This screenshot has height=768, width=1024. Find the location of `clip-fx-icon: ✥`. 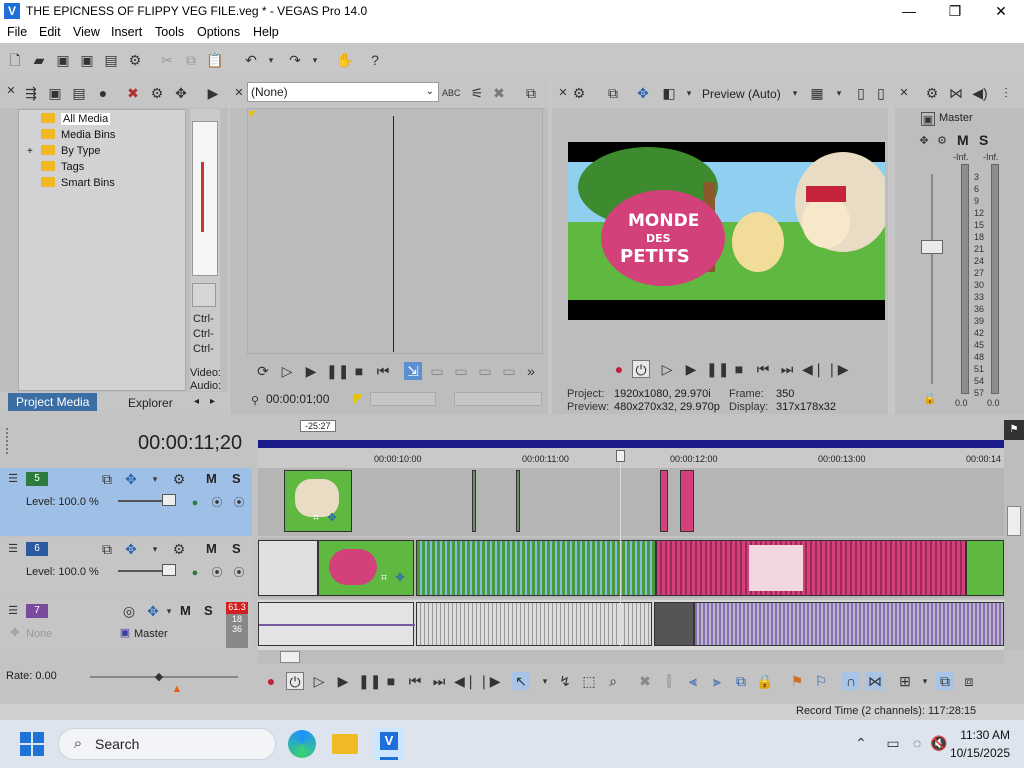

clip-fx-icon: ✥ is located at coordinates (400, 578).